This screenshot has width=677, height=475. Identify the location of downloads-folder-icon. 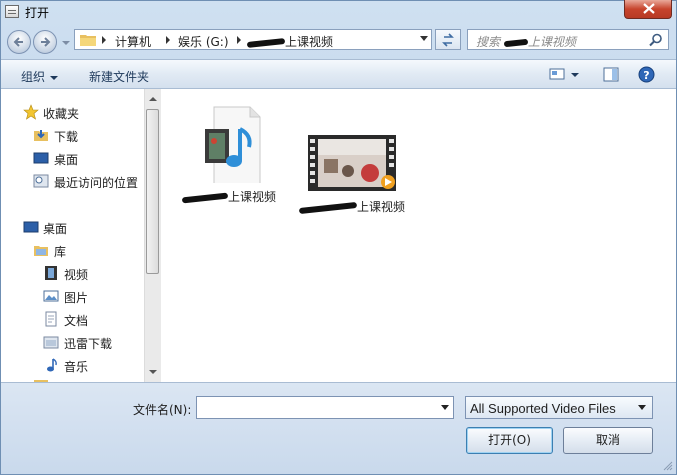
(41, 135).